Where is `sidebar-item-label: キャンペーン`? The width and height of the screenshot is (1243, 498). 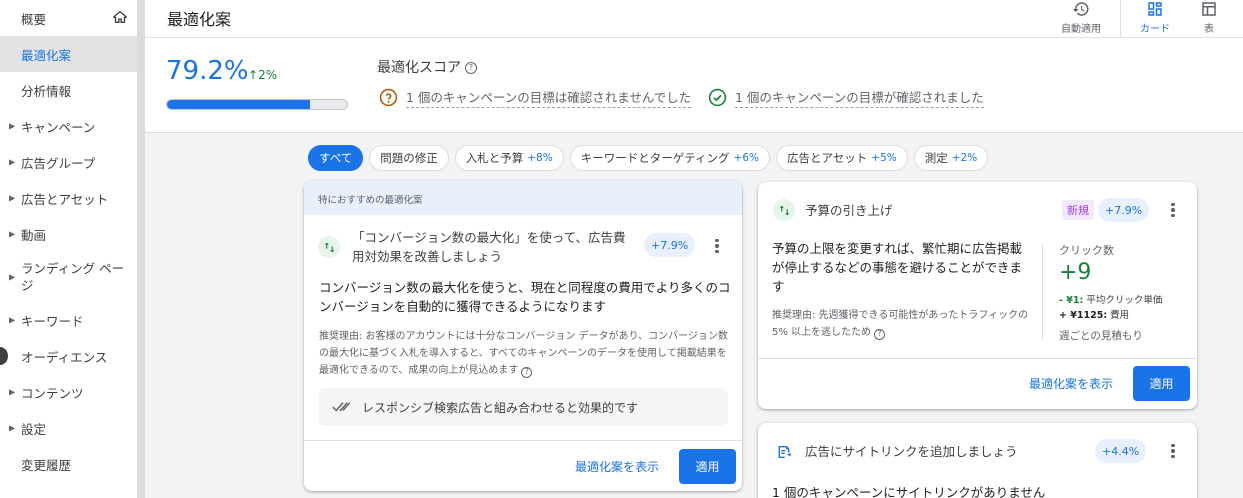 sidebar-item-label: キャンペーン is located at coordinates (58, 127).